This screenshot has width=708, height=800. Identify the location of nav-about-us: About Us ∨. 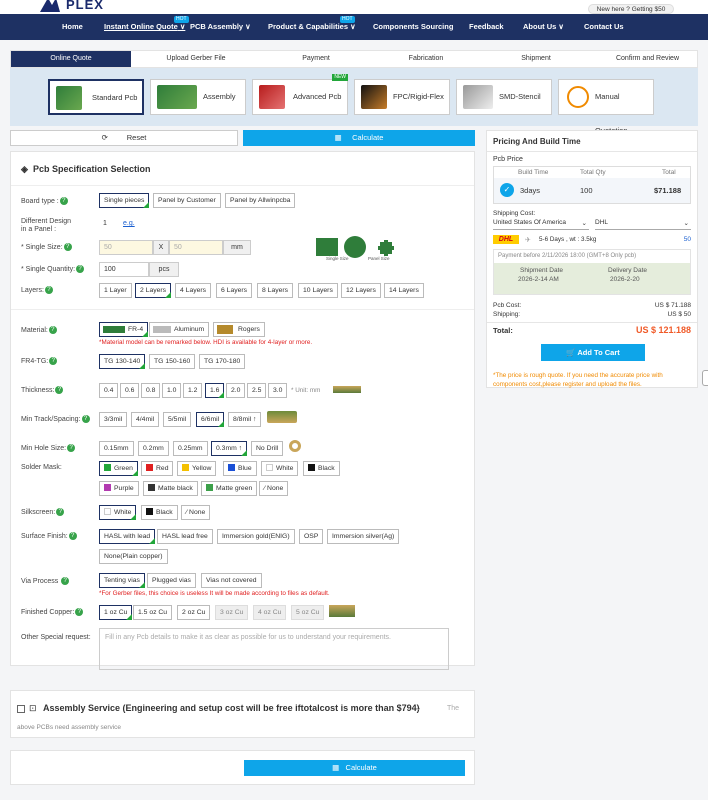
(543, 27).